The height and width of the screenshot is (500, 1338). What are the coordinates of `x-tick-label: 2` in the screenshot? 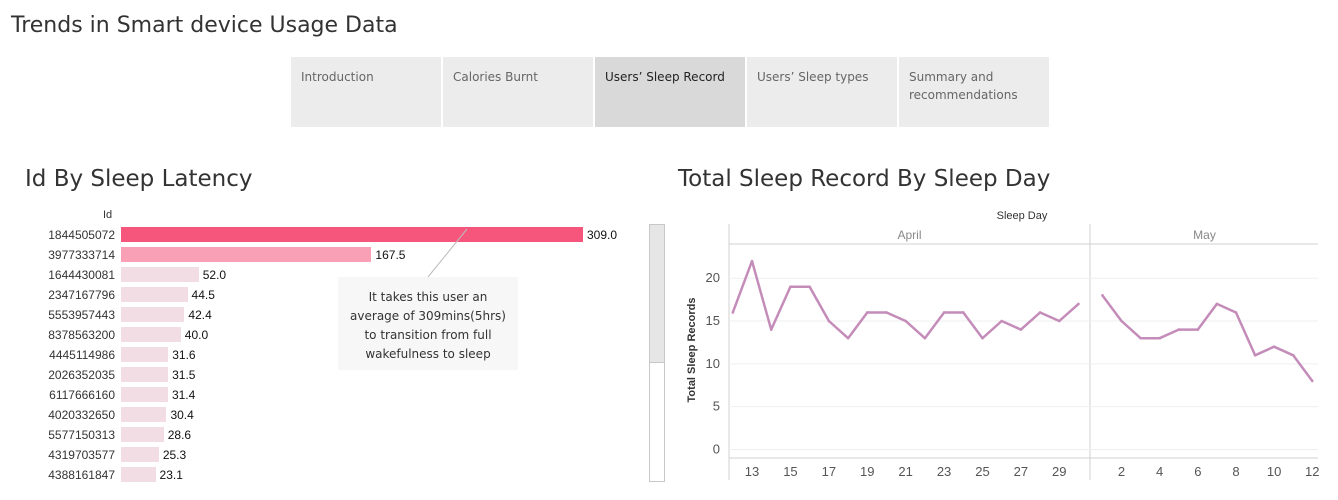 It's located at (1121, 471).